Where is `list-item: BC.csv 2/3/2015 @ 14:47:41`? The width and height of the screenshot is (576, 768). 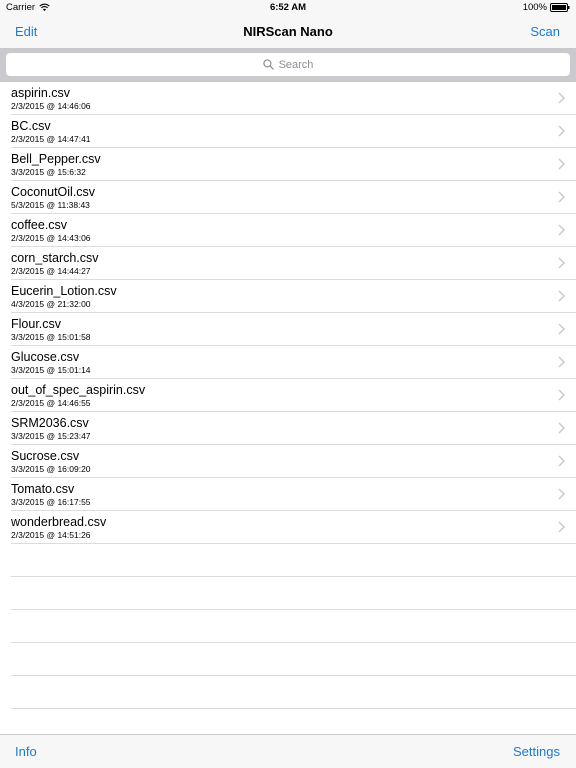 list-item: BC.csv 2/3/2015 @ 14:47:41 is located at coordinates (288, 131).